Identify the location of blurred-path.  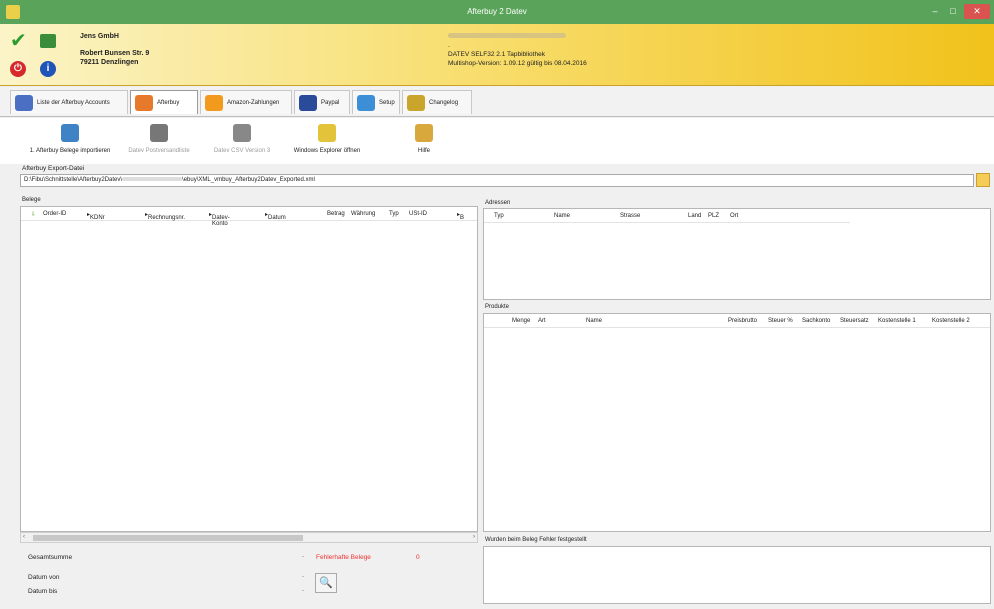
(152, 179).